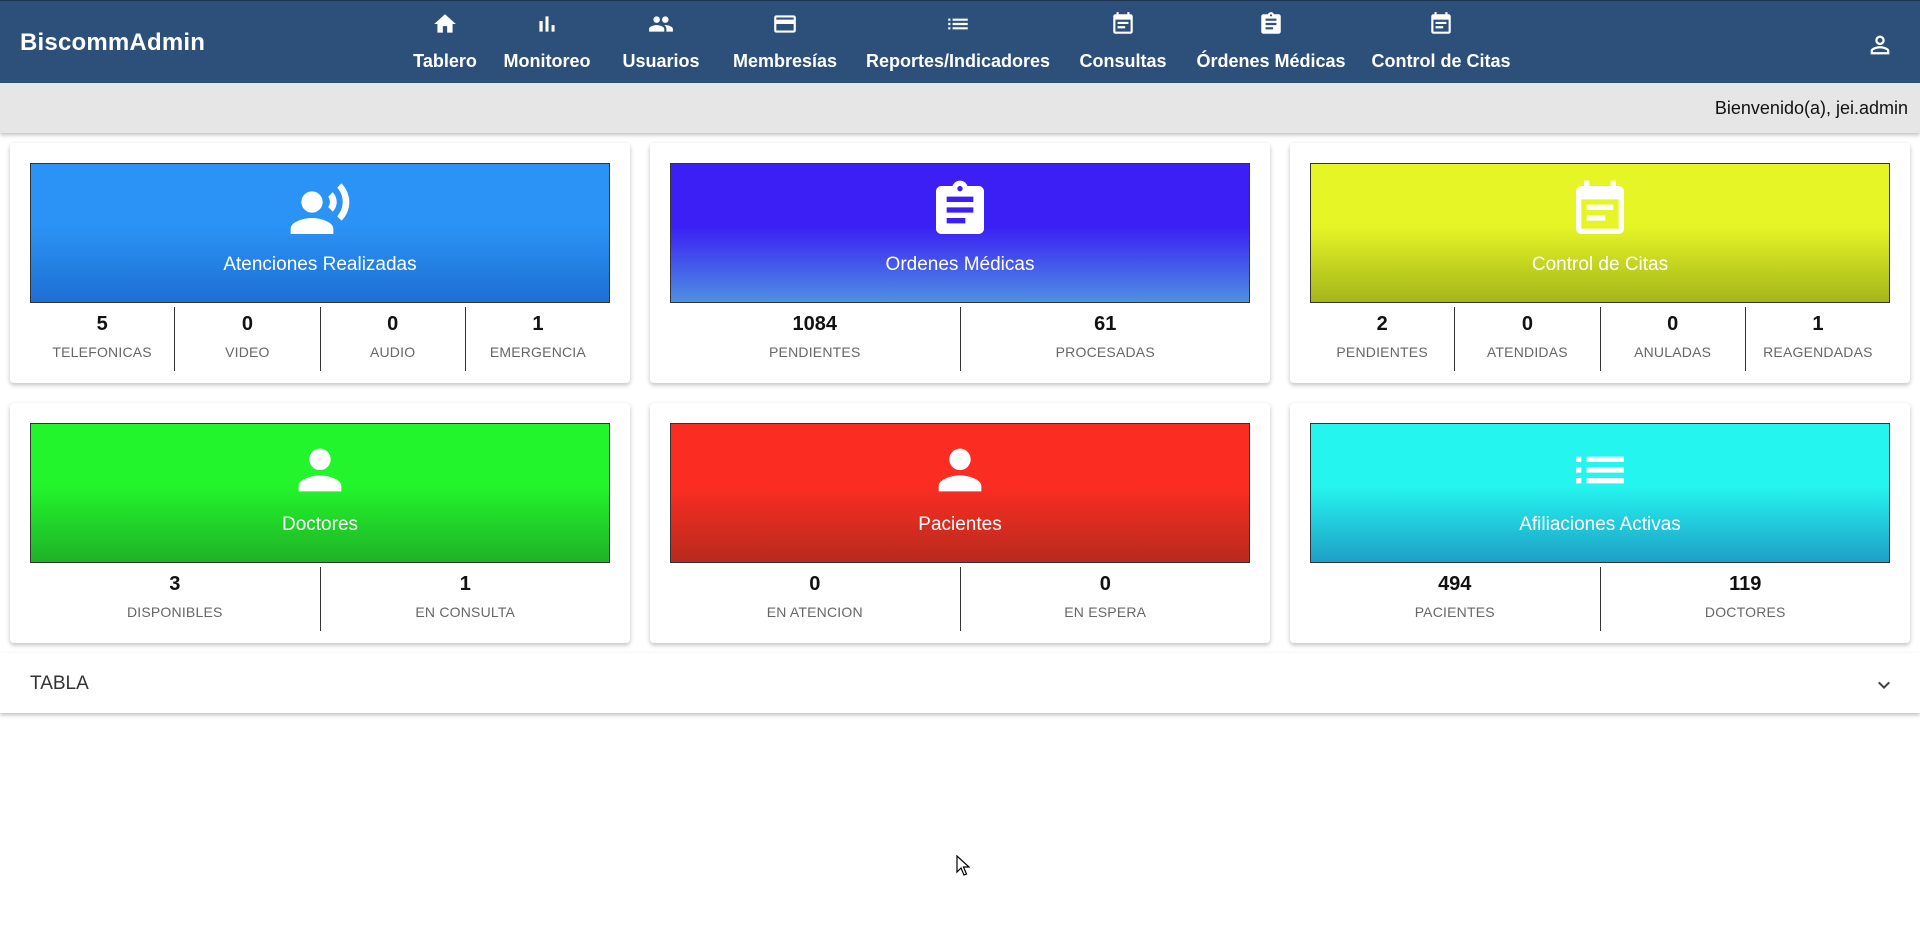 This screenshot has height=940, width=1920. What do you see at coordinates (1382, 324) in the screenshot?
I see `stat-value: 2` at bounding box center [1382, 324].